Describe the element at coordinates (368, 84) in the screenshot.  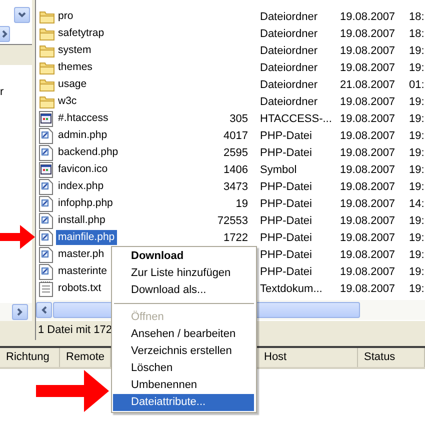
I see `file-date: 21.08.2007` at that location.